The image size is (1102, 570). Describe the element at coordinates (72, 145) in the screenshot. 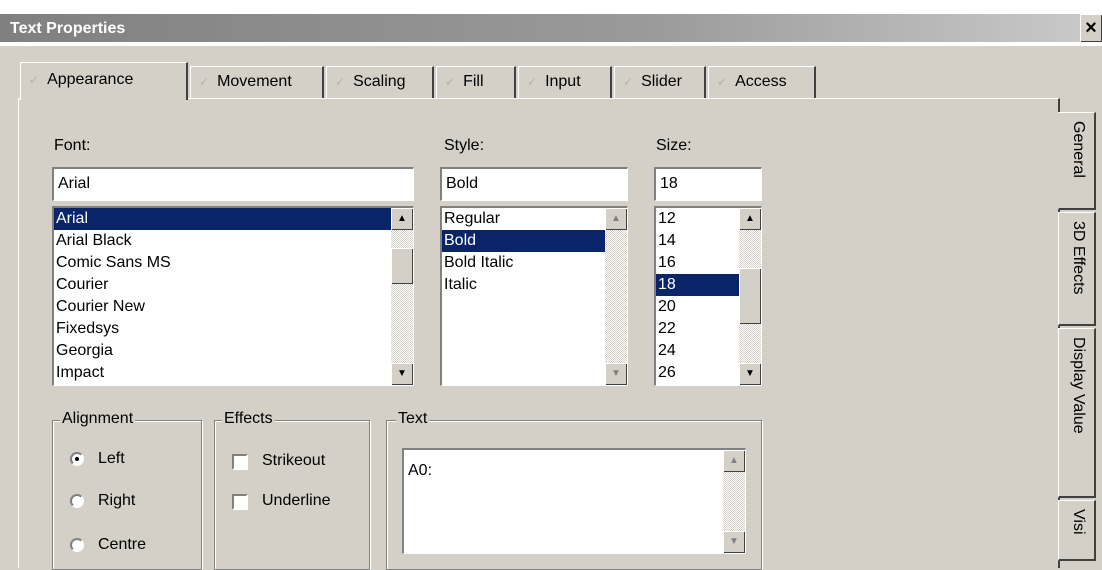

I see `font-label: Font:` at that location.